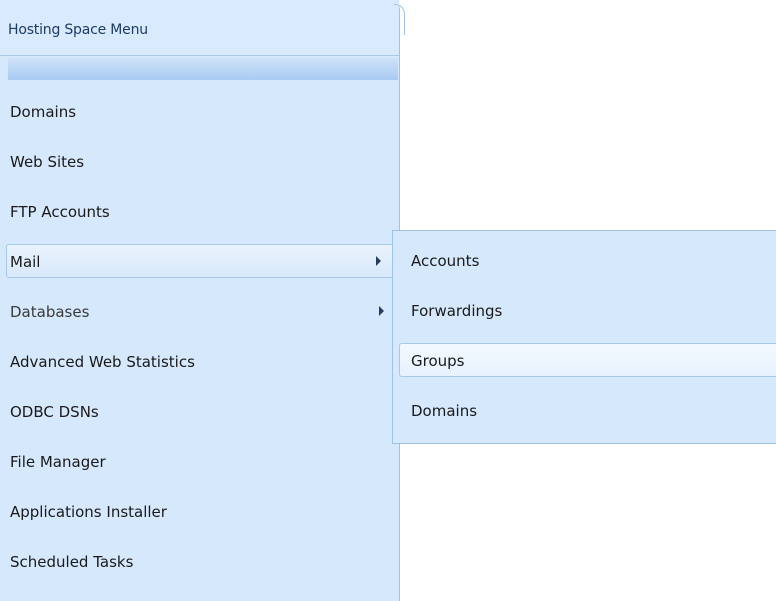 Image resolution: width=776 pixels, height=601 pixels. Describe the element at coordinates (444, 411) in the screenshot. I see `submenu-item-label: Domains` at that location.